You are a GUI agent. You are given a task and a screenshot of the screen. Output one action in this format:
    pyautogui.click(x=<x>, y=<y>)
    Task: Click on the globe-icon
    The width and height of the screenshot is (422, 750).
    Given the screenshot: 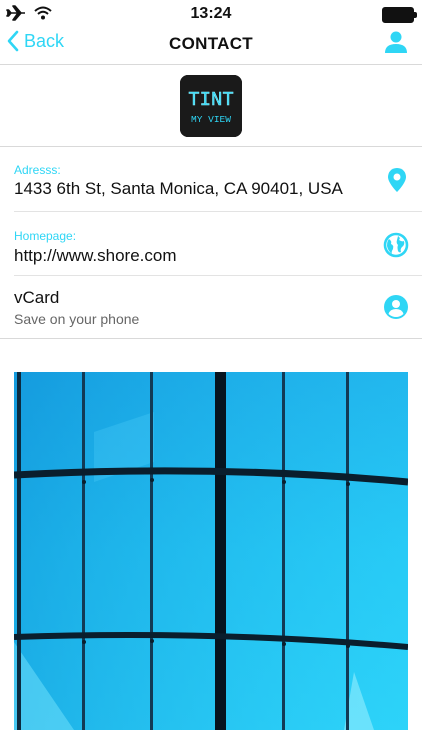 What is the action you would take?
    pyautogui.click(x=396, y=247)
    